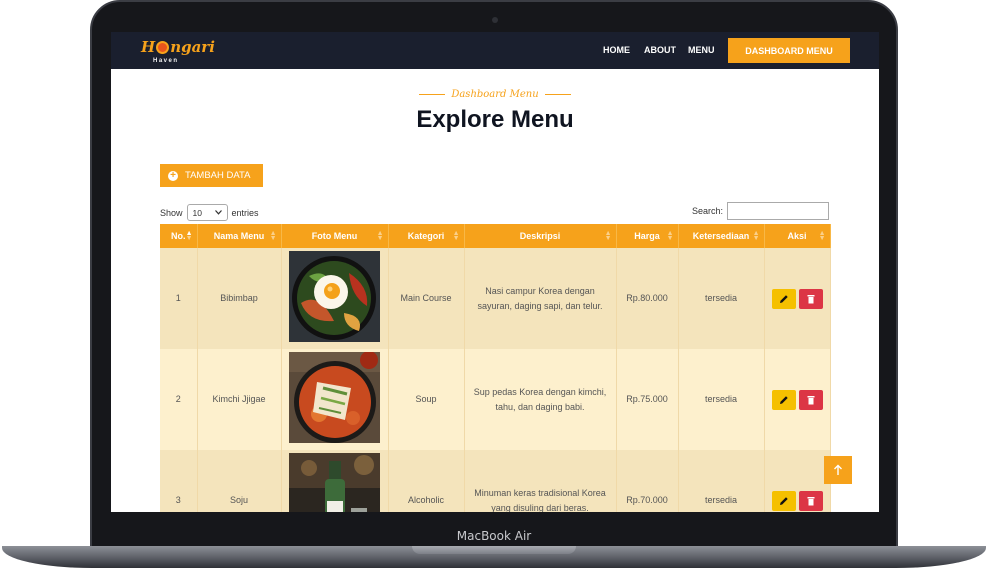 This screenshot has height=568, width=988. What do you see at coordinates (495, 20) in the screenshot?
I see `webcam` at bounding box center [495, 20].